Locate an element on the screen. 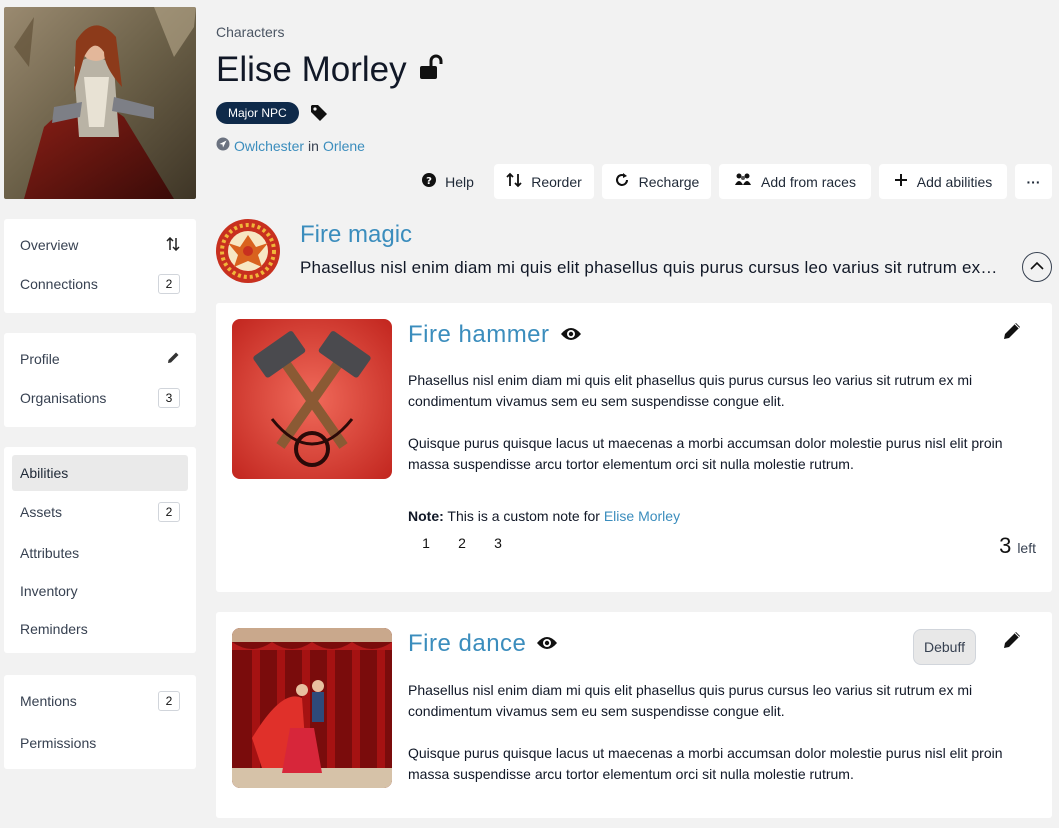  sidebar-item-mentions: Mentions 2 is located at coordinates (100, 701).